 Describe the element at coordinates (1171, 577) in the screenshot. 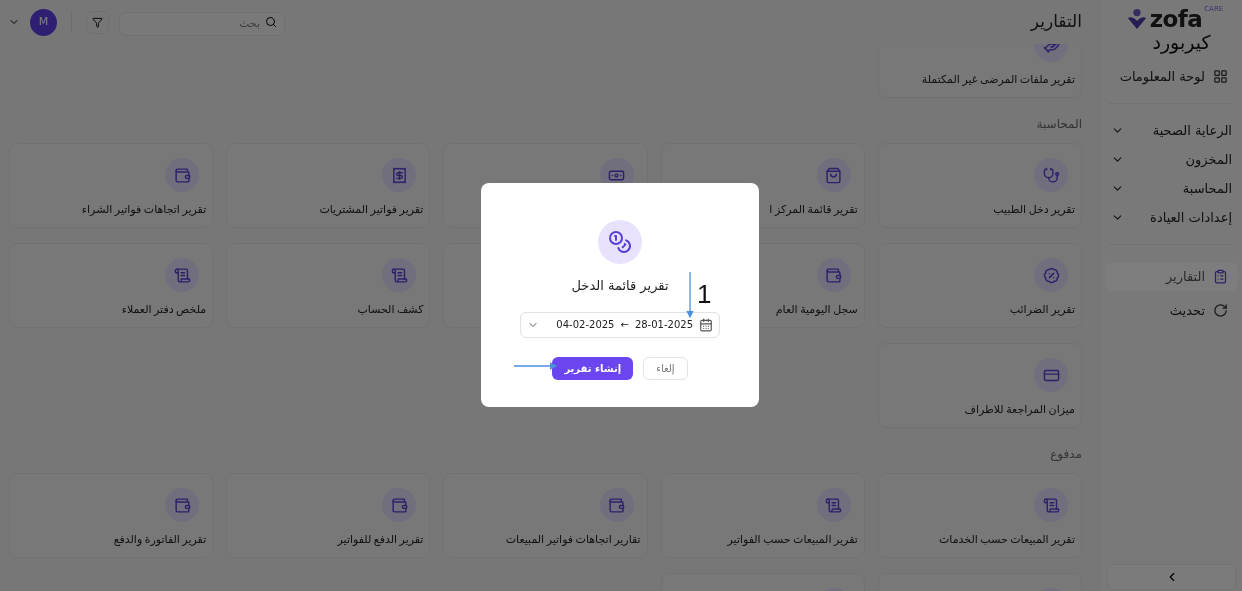

I see `collapse-button` at that location.